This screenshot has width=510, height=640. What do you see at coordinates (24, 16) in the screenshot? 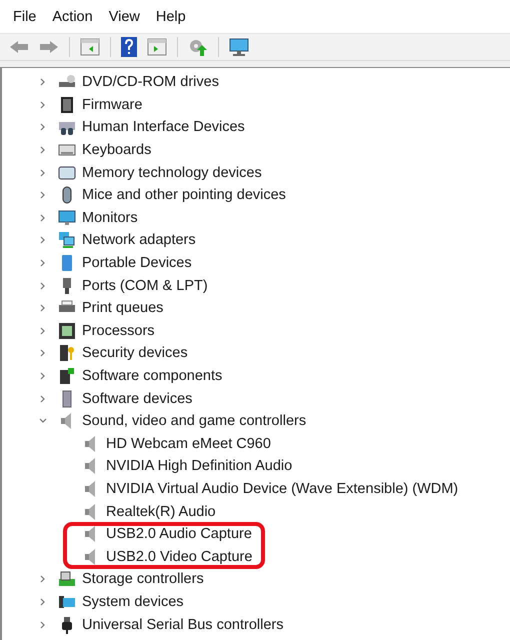
I see `menu-item: File` at bounding box center [24, 16].